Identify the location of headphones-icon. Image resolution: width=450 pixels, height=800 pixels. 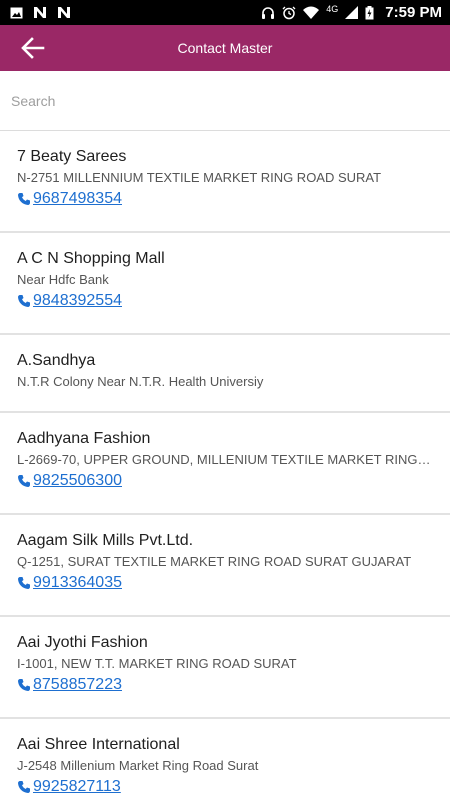
(268, 13).